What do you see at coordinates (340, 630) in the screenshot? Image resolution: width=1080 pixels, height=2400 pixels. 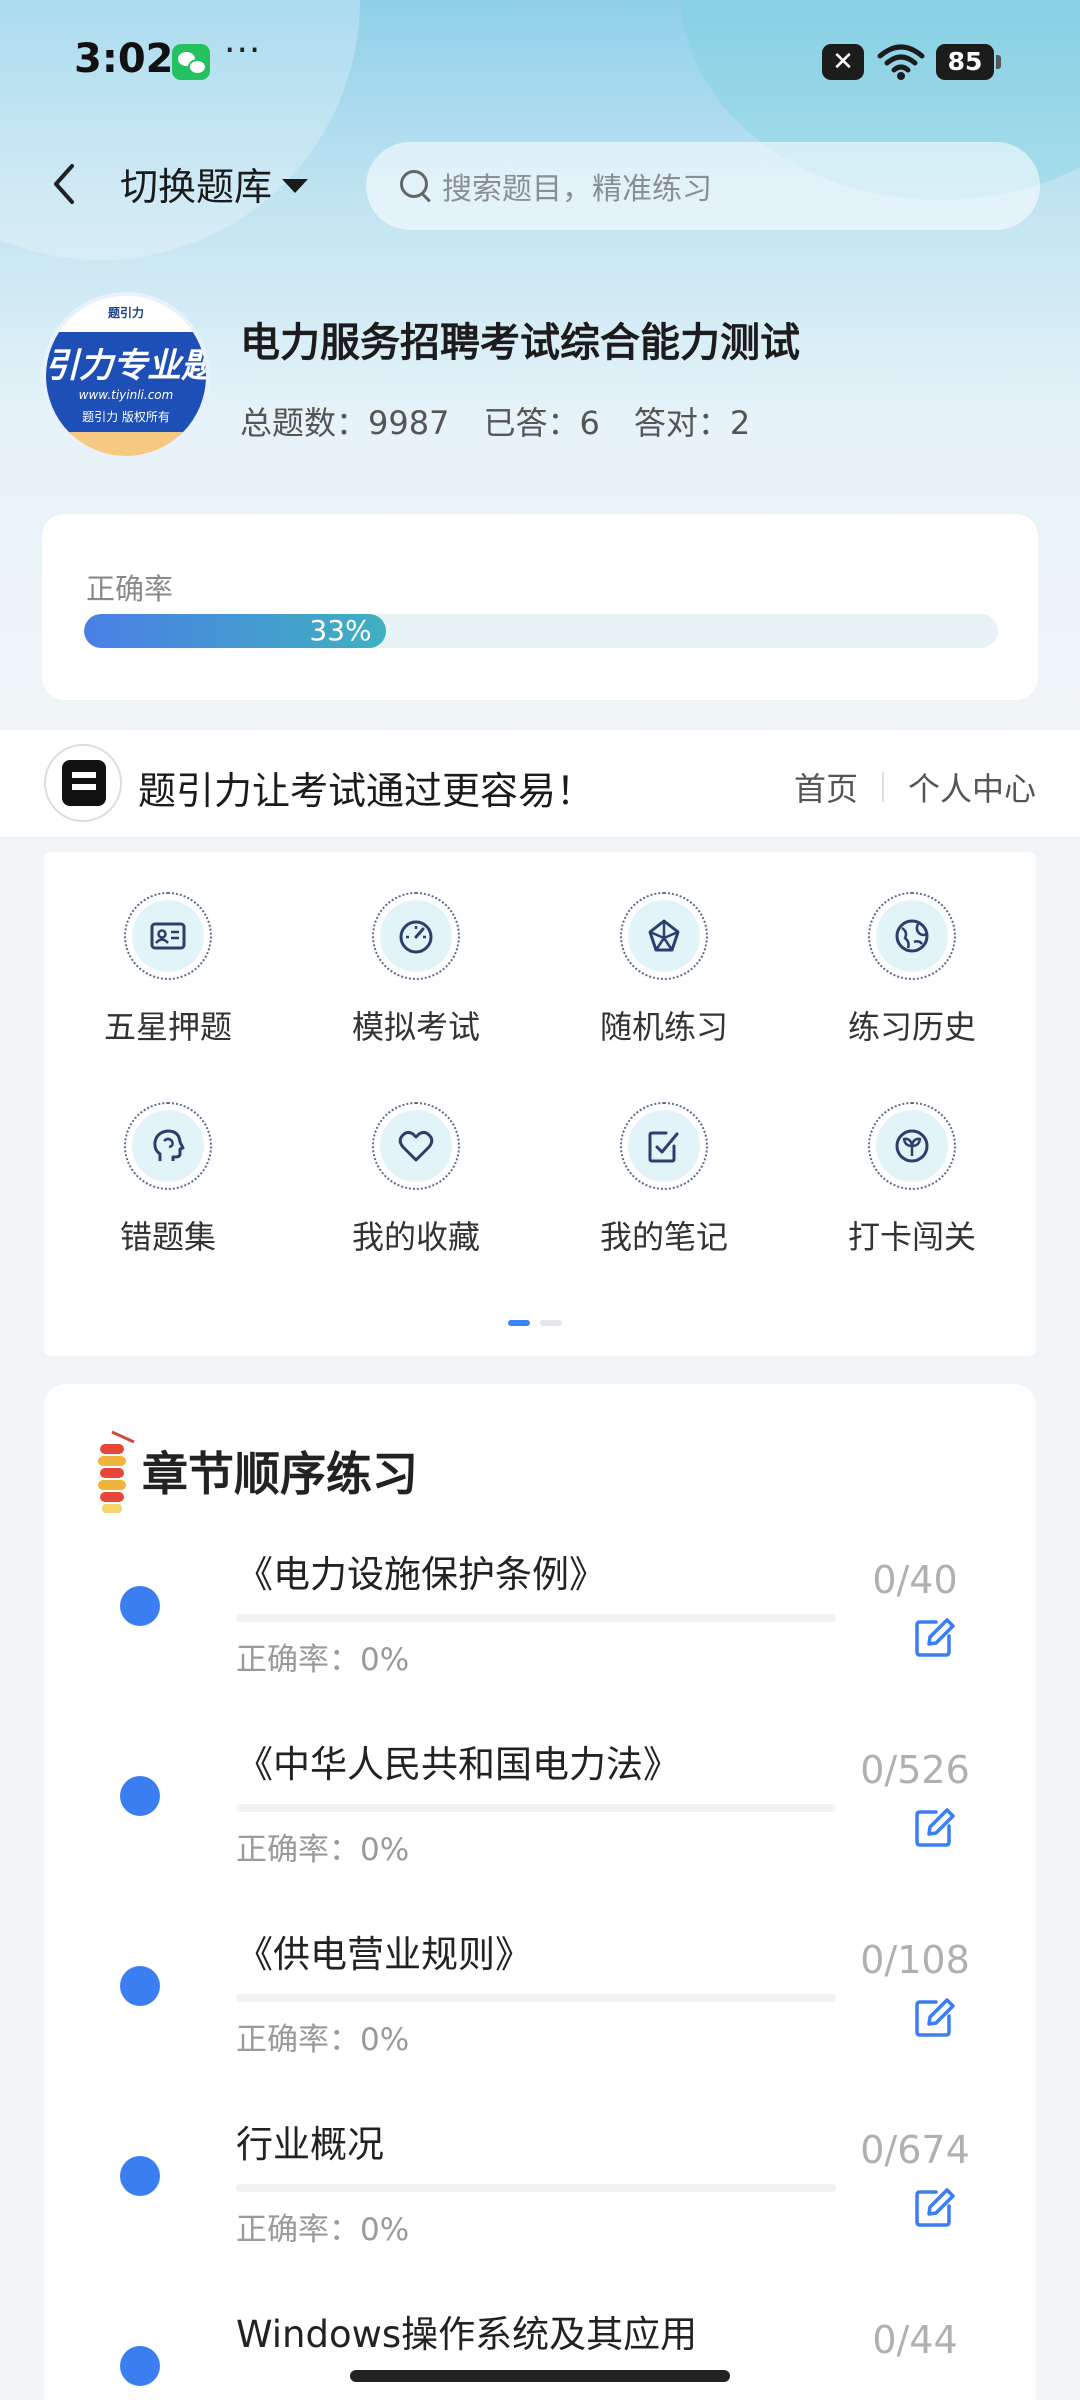 I see `accuracy-value: 33%` at bounding box center [340, 630].